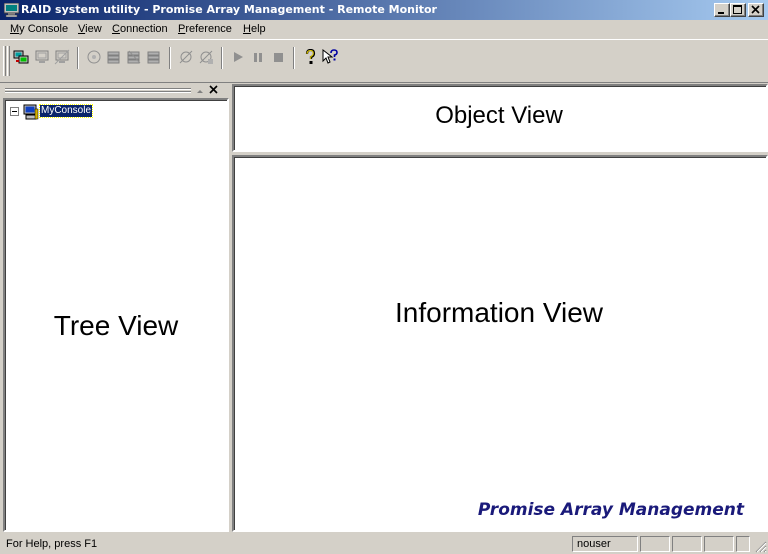 The image size is (768, 554). What do you see at coordinates (116, 325) in the screenshot?
I see `tree-view-placeholder: Tree View` at bounding box center [116, 325].